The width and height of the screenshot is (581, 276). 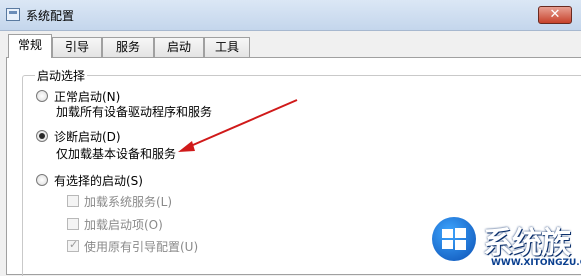 What do you see at coordinates (536, 263) in the screenshot?
I see `watermark-url: WWW.XITONGZU.COM` at bounding box center [536, 263].